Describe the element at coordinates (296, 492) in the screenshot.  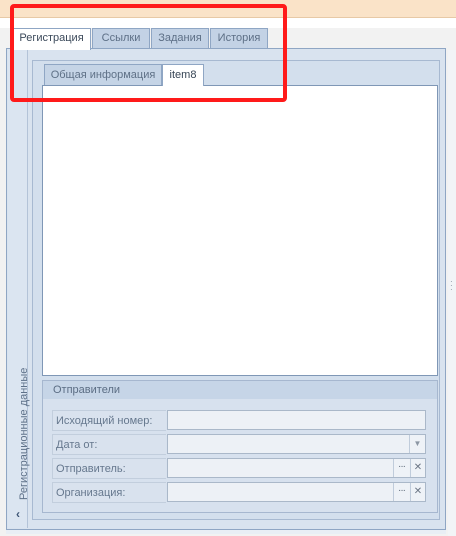
I see `organization-input: ··· ✕` at that location.